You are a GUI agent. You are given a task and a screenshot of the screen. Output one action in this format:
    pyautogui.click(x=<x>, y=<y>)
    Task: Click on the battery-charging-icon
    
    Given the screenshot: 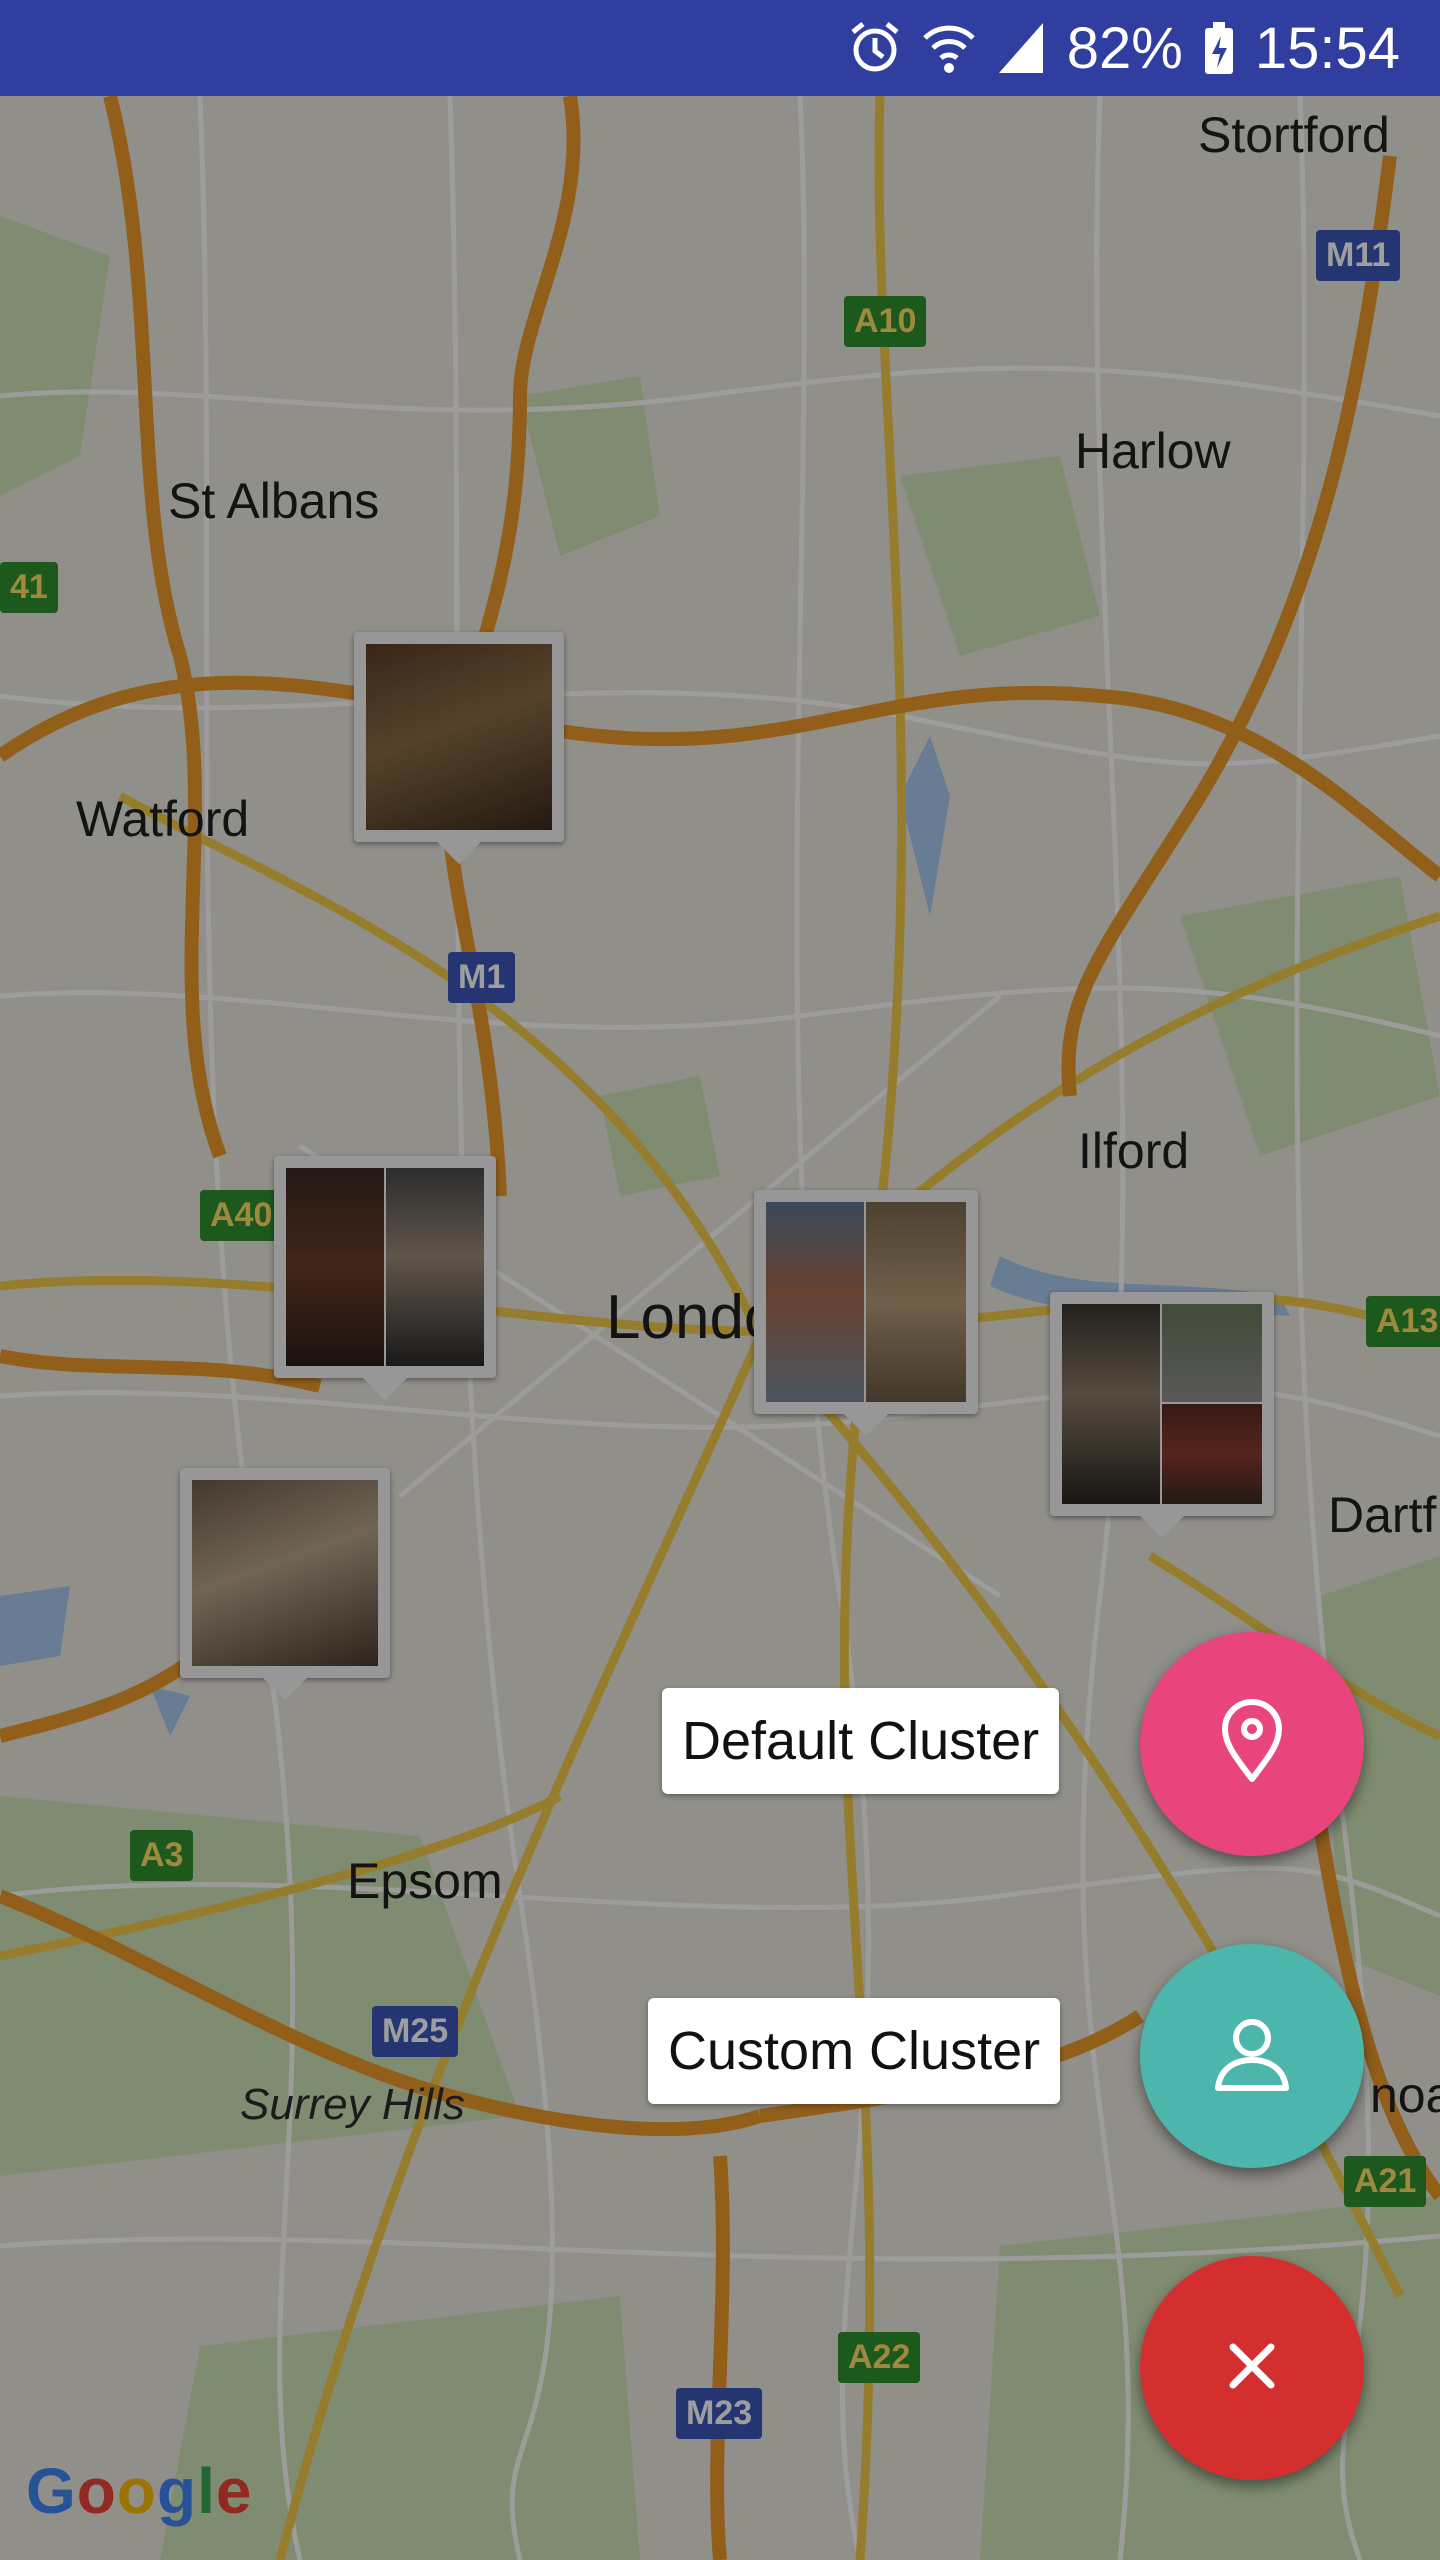 What is the action you would take?
    pyautogui.click(x=1219, y=48)
    